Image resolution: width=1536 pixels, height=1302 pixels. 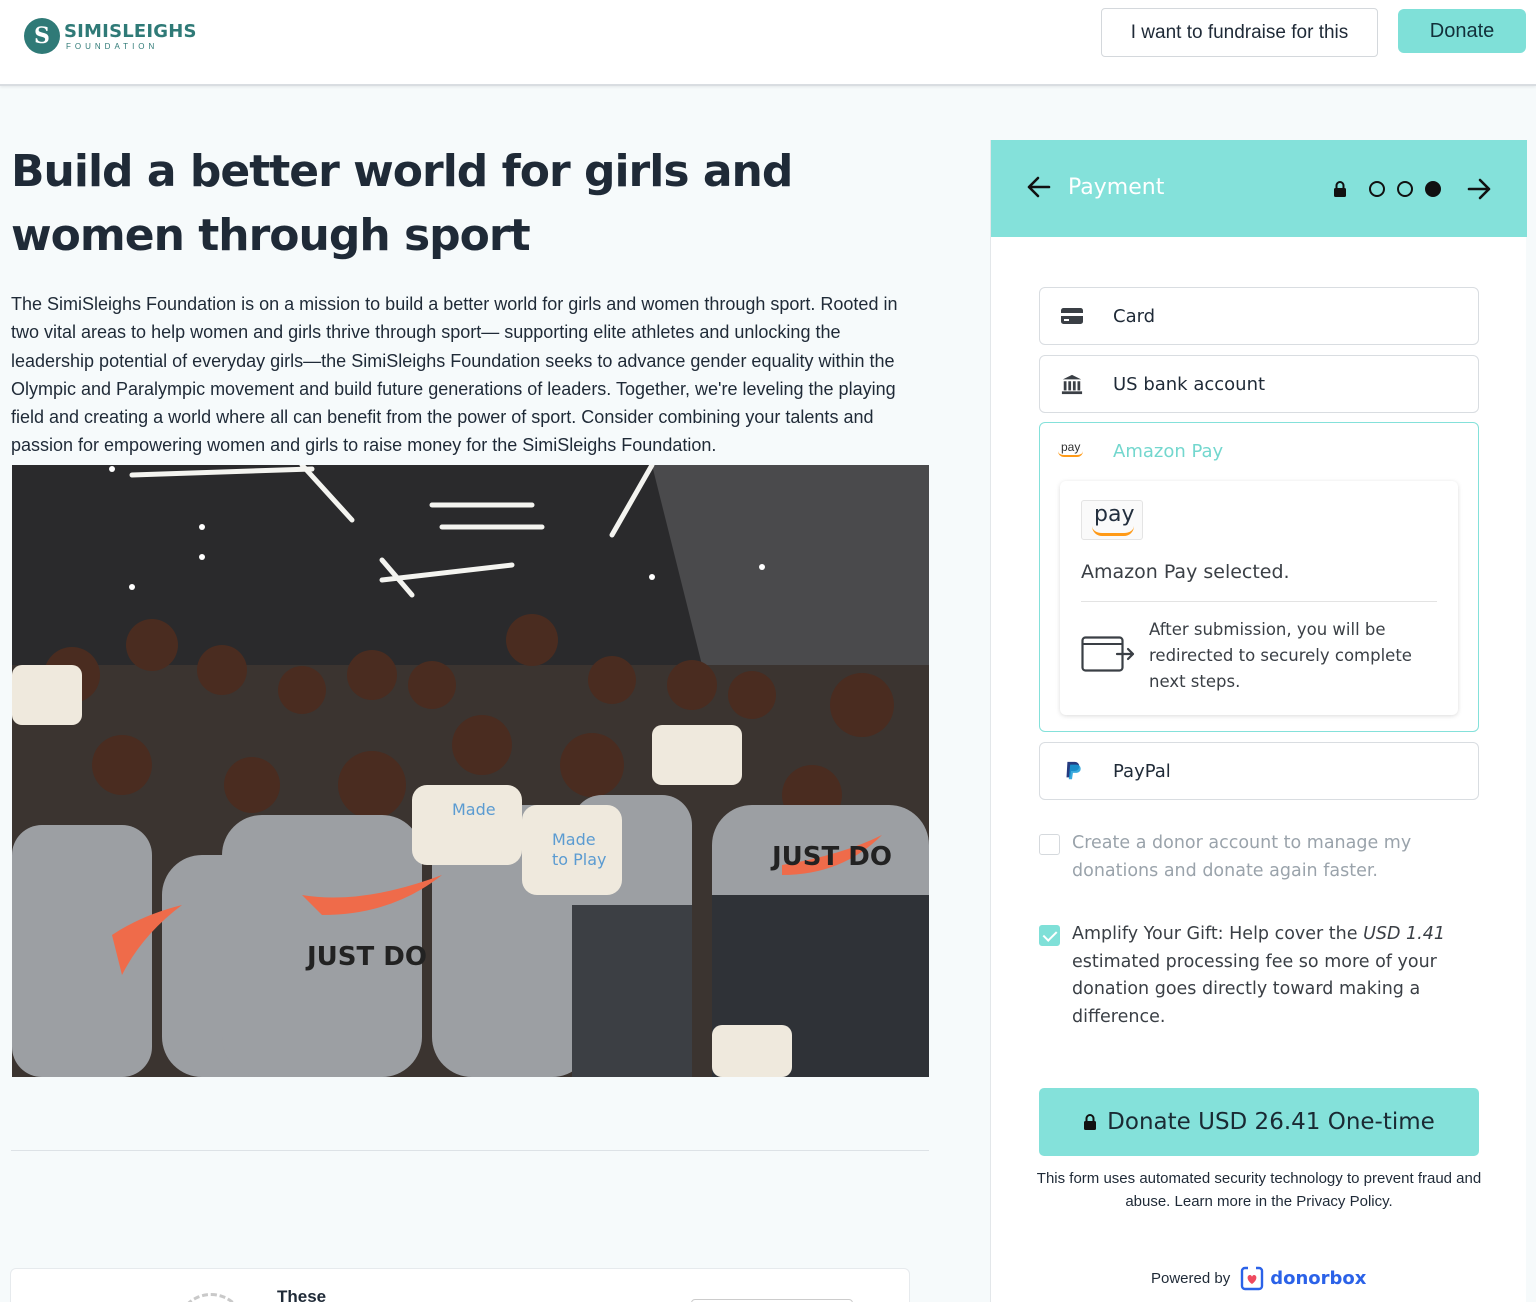 I want to click on bank-icon, so click(x=1072, y=384).